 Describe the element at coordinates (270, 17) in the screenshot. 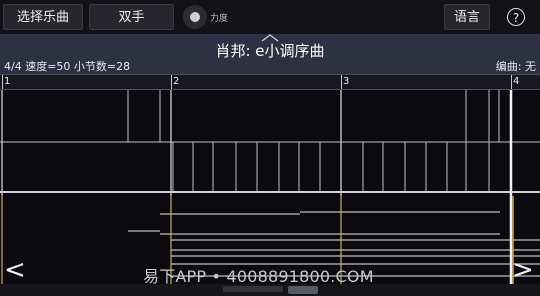

I see `top-toolbar: 选择乐曲 双手 力度 语言 ?` at that location.